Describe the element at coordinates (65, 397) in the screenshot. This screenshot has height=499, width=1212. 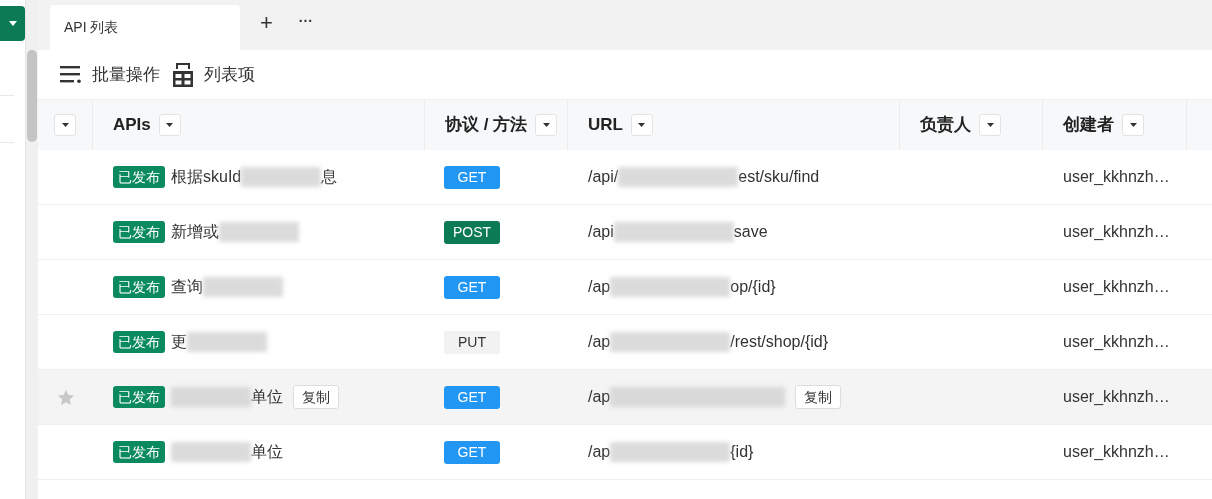
I see `star-icon` at that location.